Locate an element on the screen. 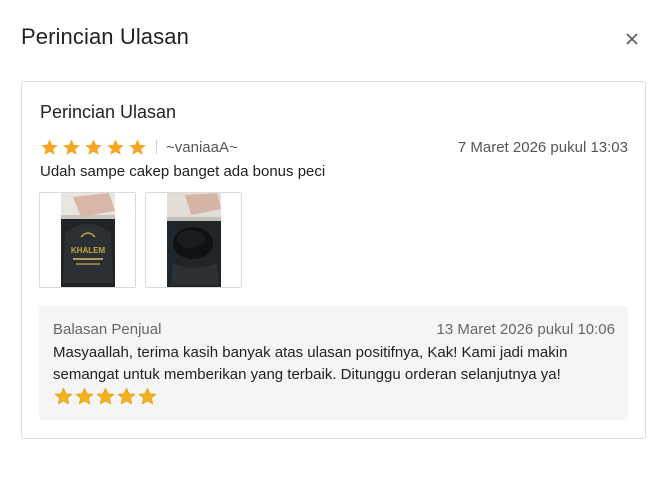 This screenshot has height=503, width=671. divider is located at coordinates (156, 147).